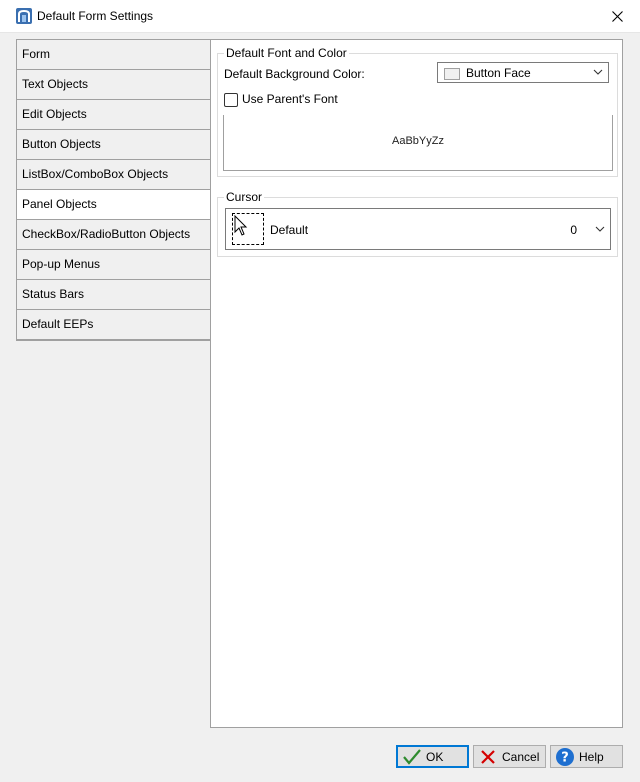 The image size is (640, 782). Describe the element at coordinates (244, 197) in the screenshot. I see `cursor-group-legend: Cursor` at that location.